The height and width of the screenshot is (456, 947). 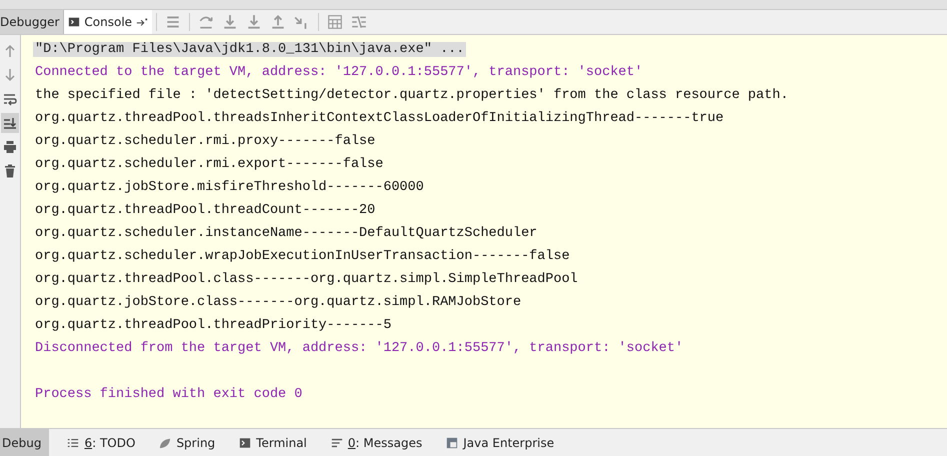 What do you see at coordinates (142, 22) in the screenshot?
I see `pin-icon` at bounding box center [142, 22].